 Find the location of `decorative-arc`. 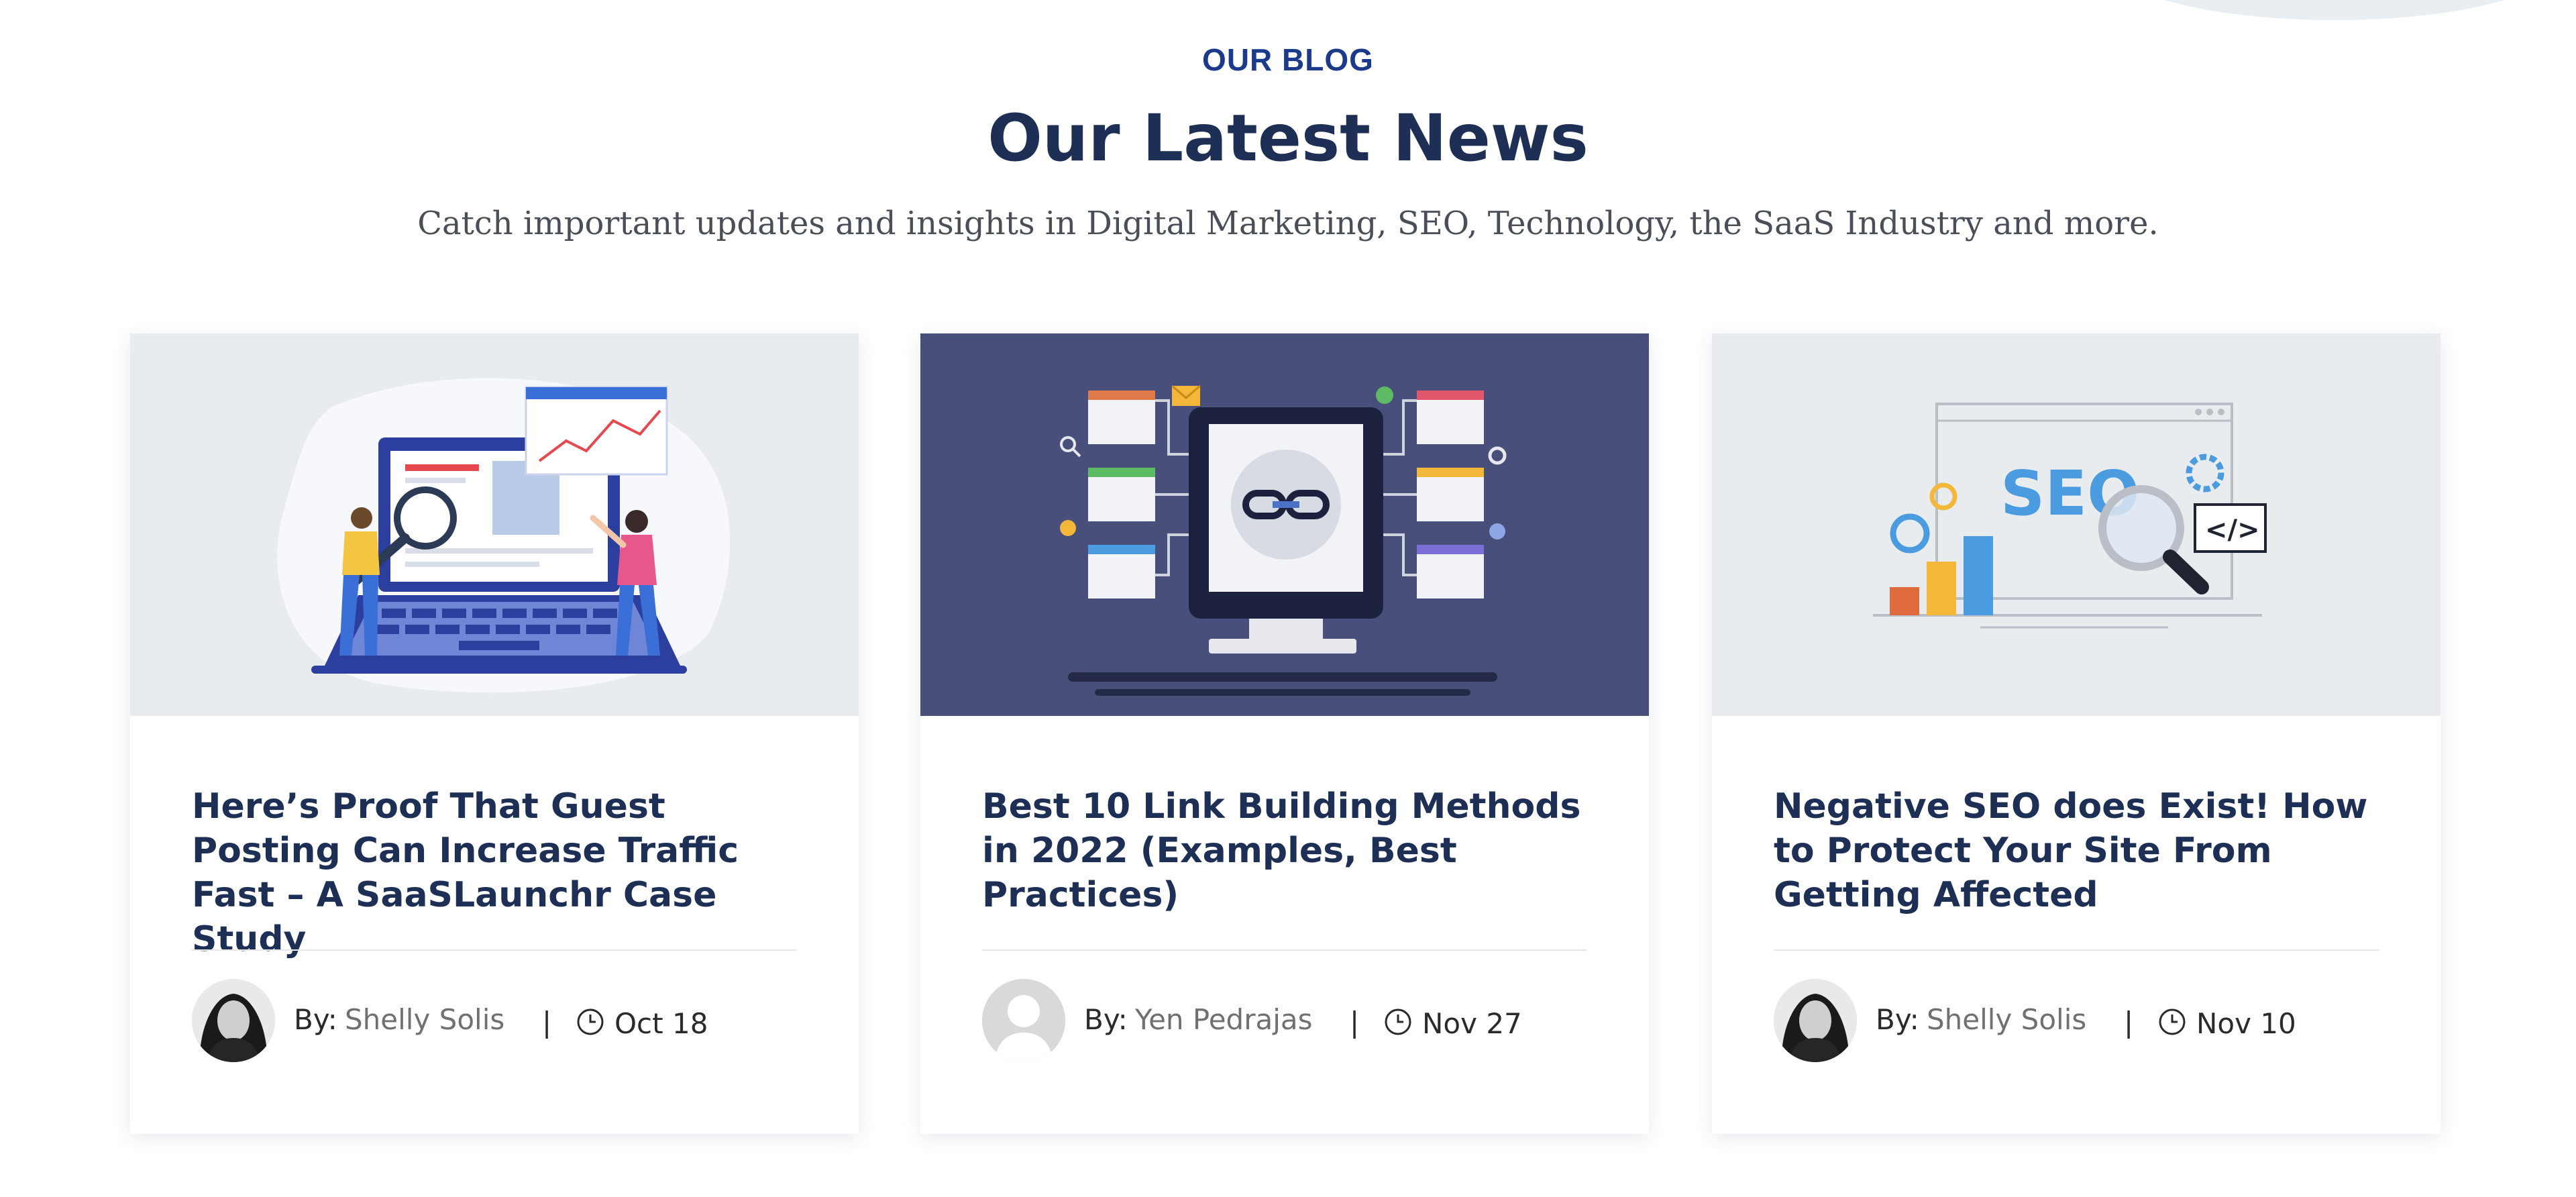

decorative-arc is located at coordinates (2334, 10).